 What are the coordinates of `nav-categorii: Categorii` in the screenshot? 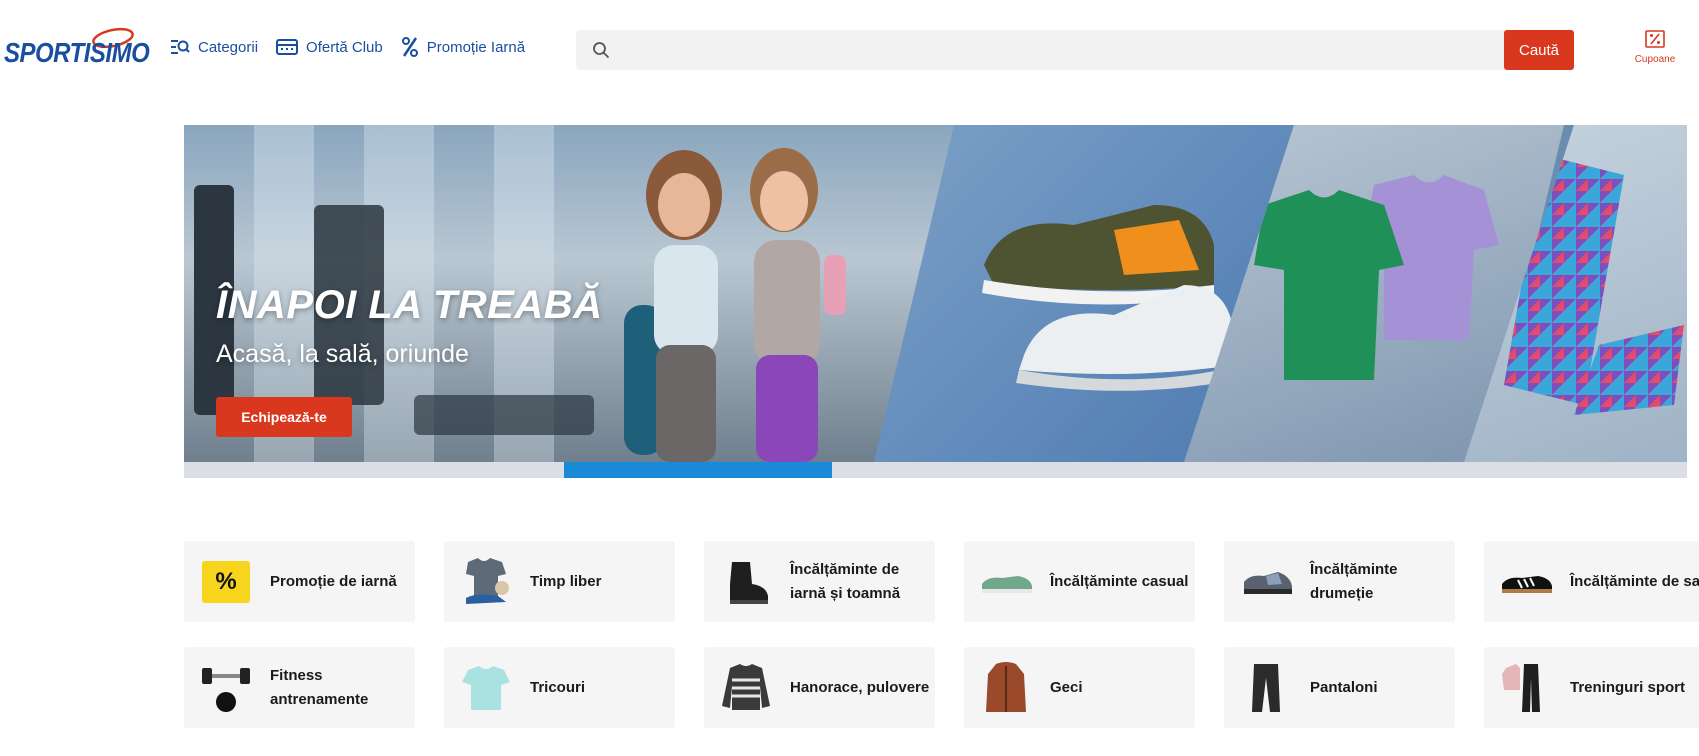 It's located at (214, 47).